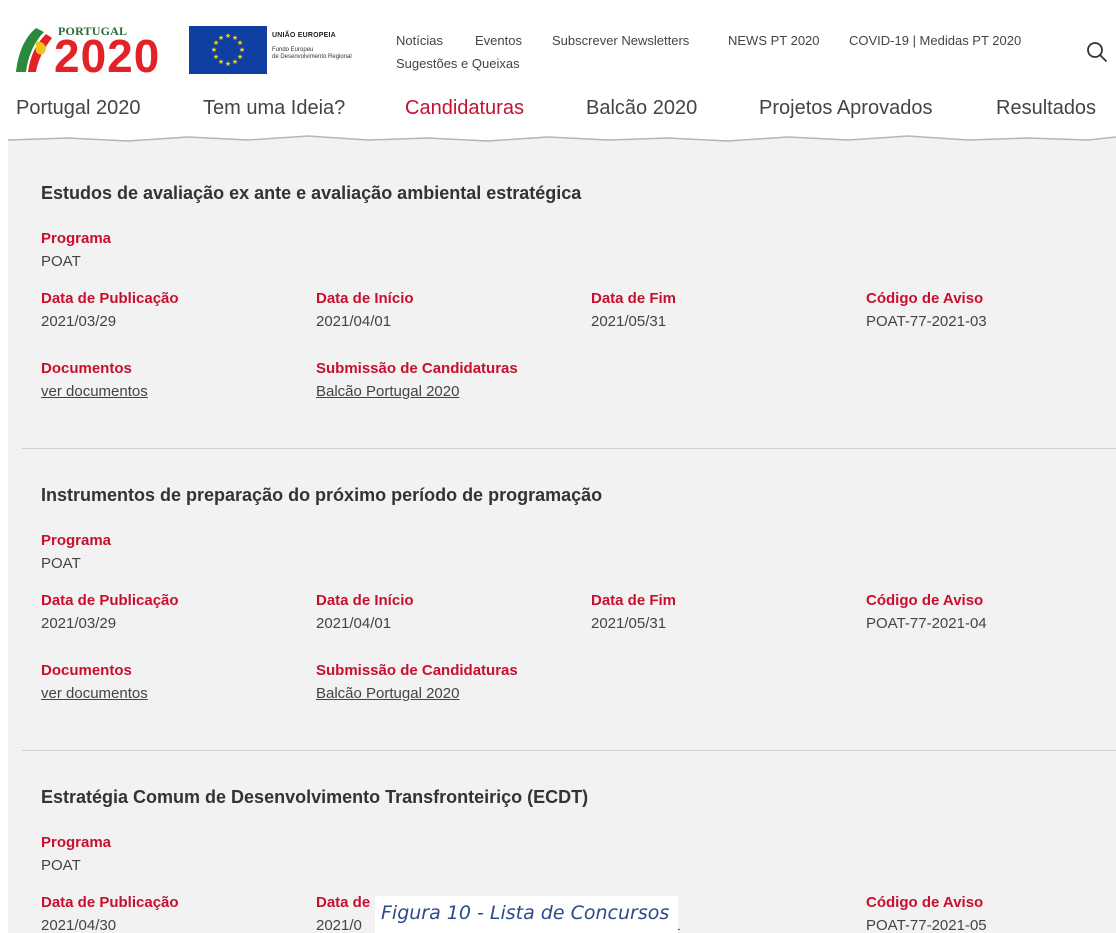  Describe the element at coordinates (107, 56) in the screenshot. I see `logo-2020-text: 2020` at that location.